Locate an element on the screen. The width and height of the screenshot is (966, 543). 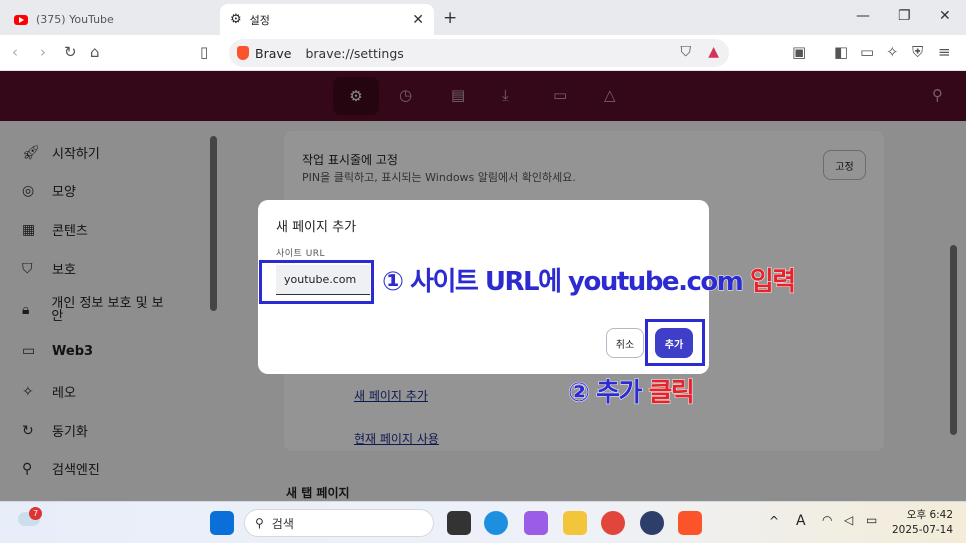
url-text: brave://settings is located at coordinates (354, 53).